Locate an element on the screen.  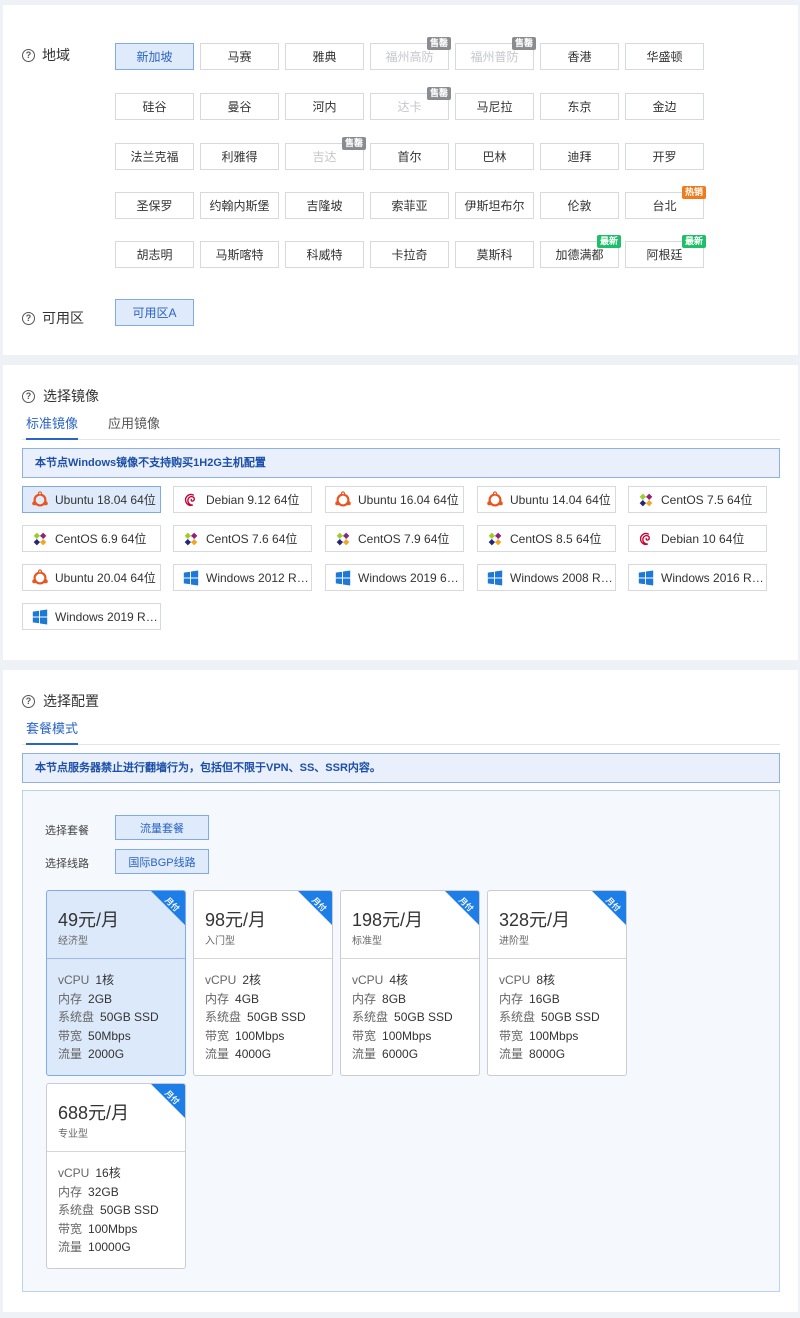
debian-icon is located at coordinates (646, 539).